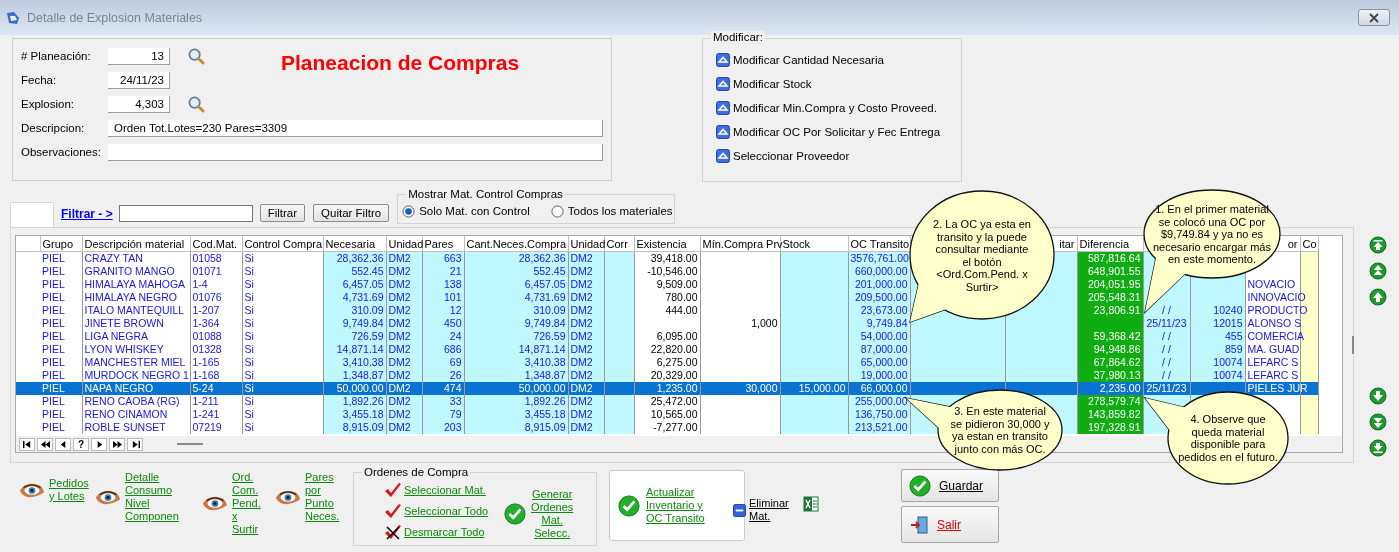 This screenshot has width=1399, height=552. Describe the element at coordinates (838, 60) in the screenshot. I see `modify-button: Modificar Cantidad Necesaria` at that location.